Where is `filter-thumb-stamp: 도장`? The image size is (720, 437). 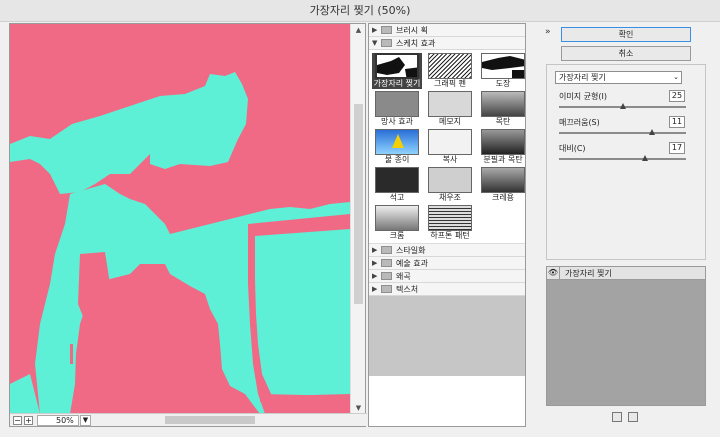 filter-thumb-stamp: 도장 is located at coordinates (501, 71).